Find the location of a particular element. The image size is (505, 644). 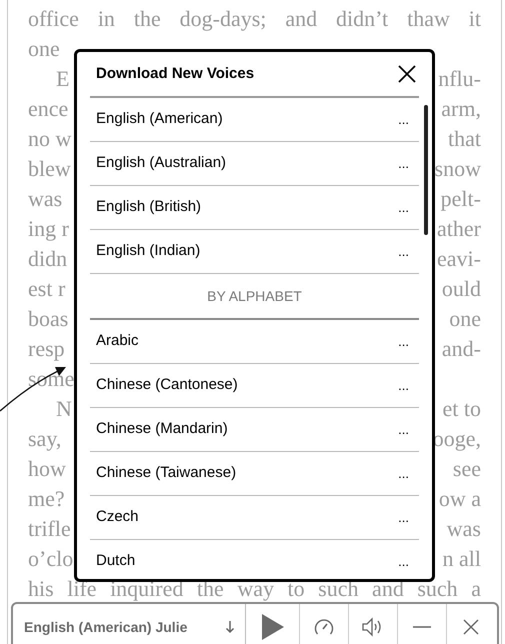

book-text: office in the dog-days; and didn’t thaw it is located at coordinates (254, 19).